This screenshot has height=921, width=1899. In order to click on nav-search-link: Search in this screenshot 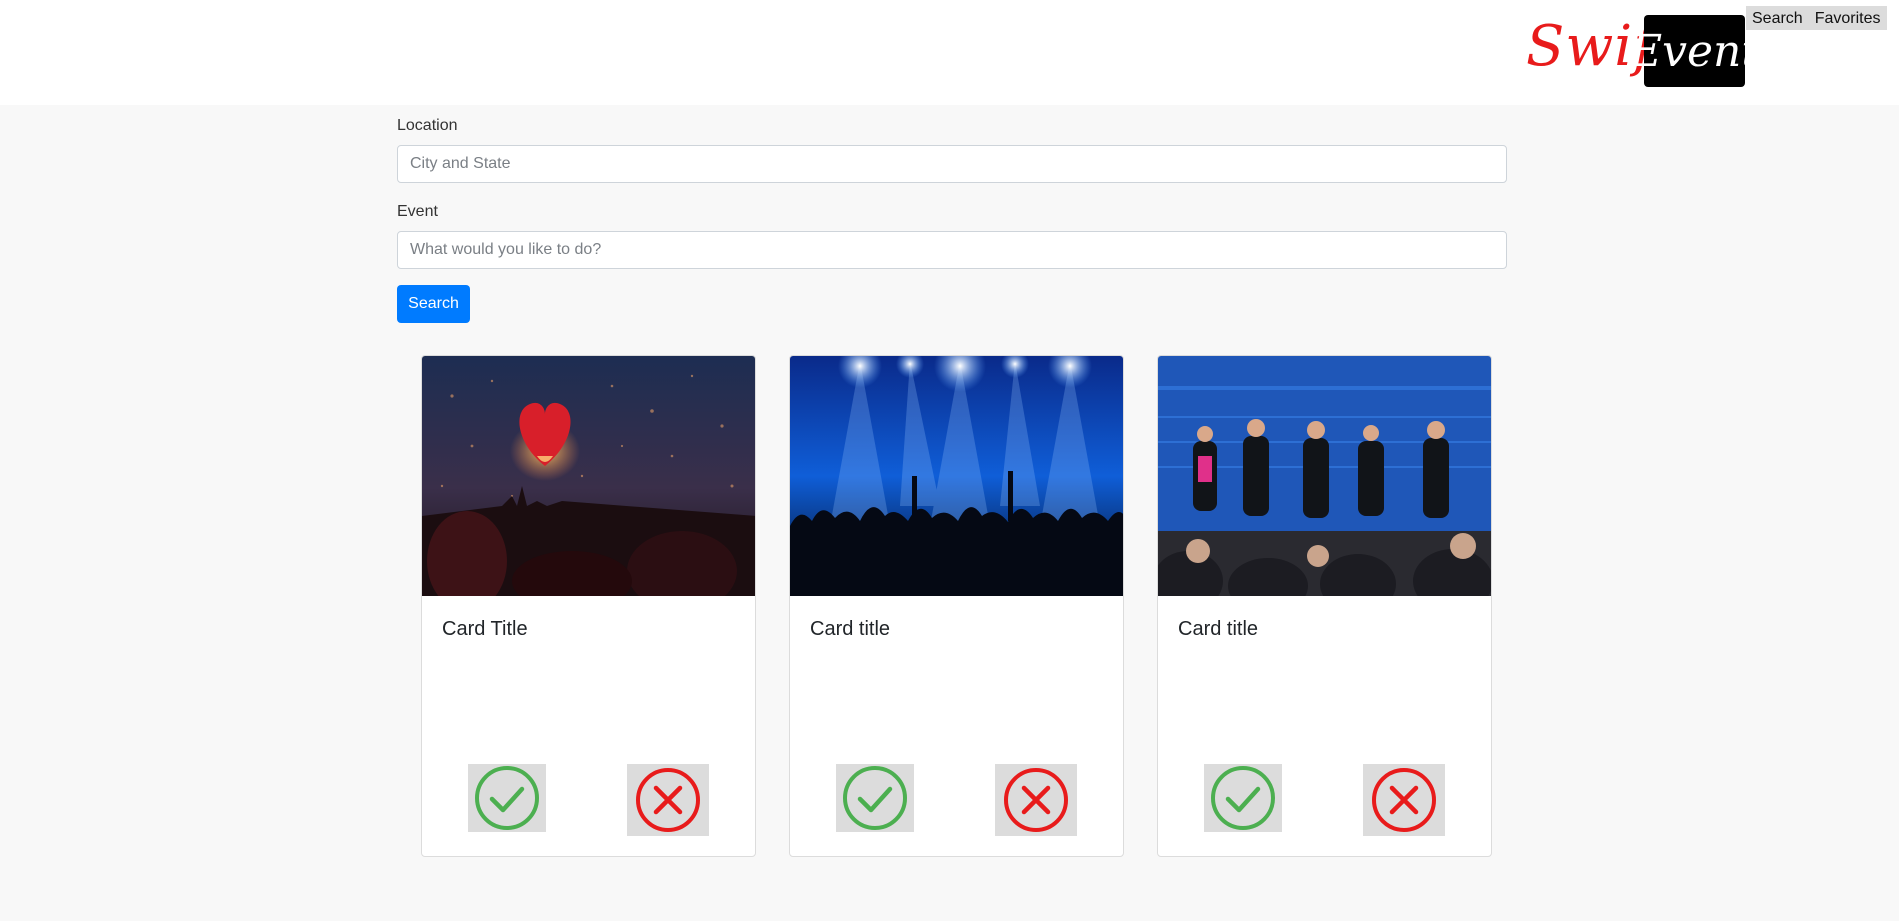, I will do `click(1777, 18)`.